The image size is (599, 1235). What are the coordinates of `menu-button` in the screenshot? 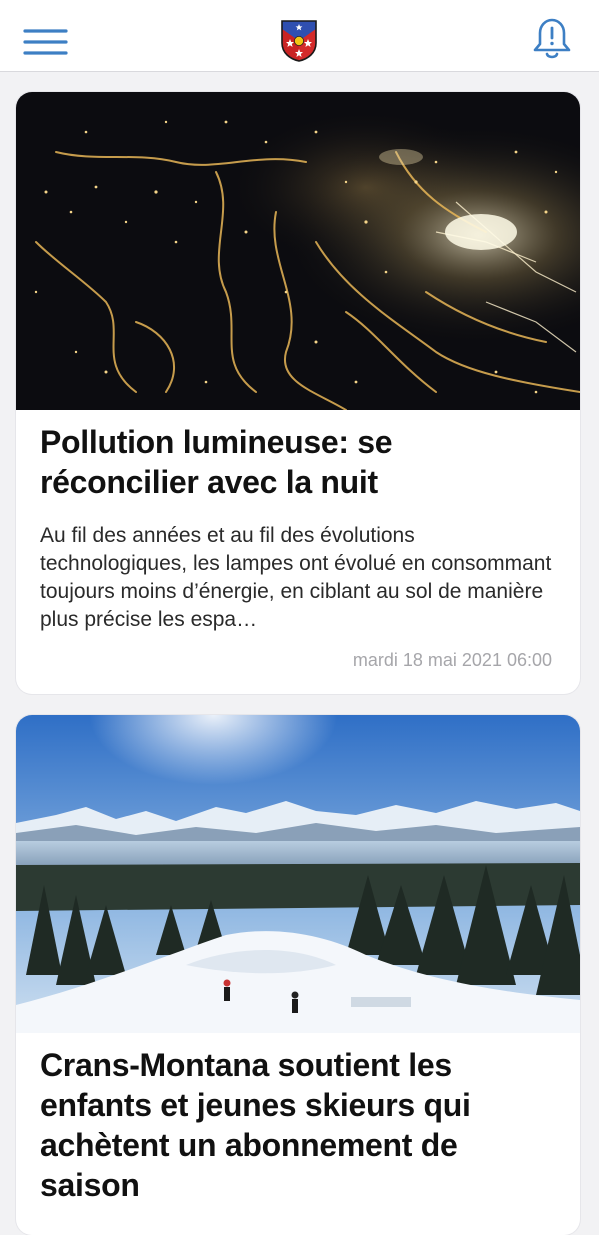 It's located at (46, 41).